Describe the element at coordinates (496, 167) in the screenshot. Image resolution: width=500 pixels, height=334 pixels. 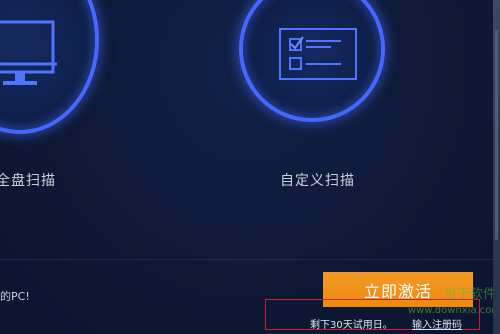
I see `scrollbar` at that location.